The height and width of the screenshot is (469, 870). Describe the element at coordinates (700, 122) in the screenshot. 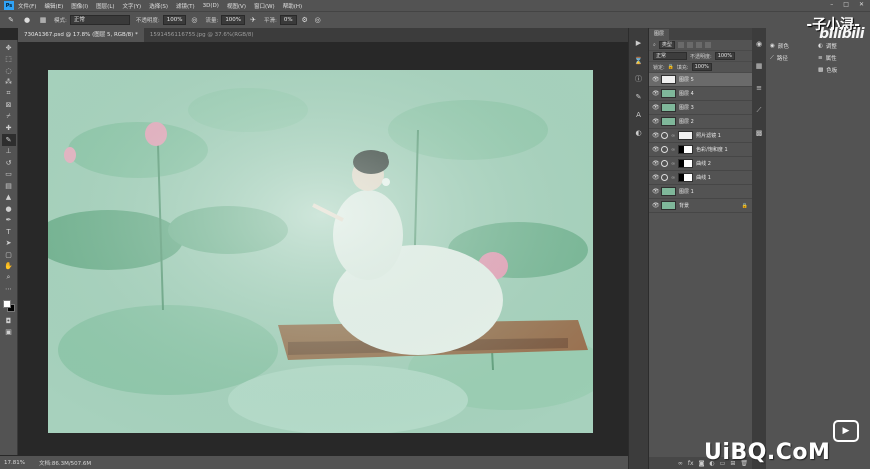

I see `layer-row: 👁 图层 2` at that location.